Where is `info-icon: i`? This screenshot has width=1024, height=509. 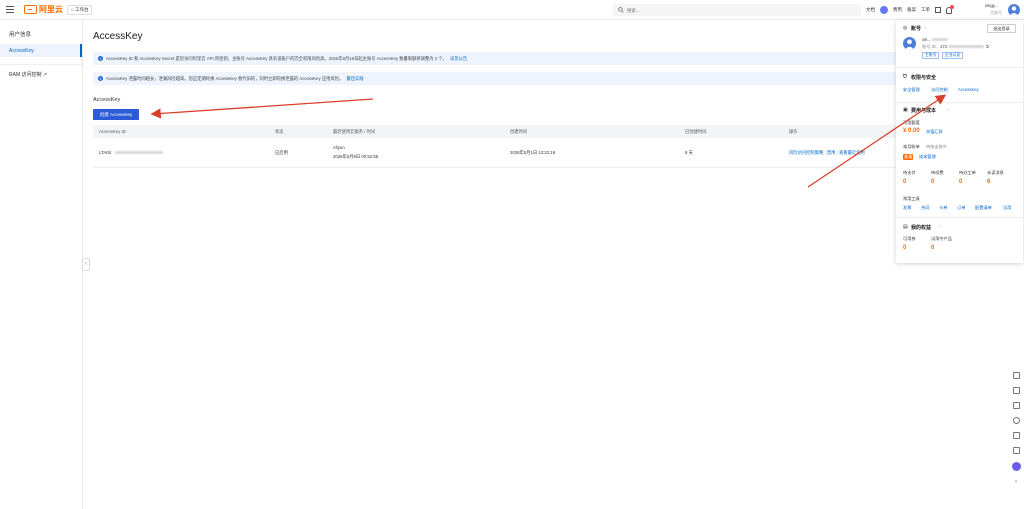
info-icon: i is located at coordinates (100, 58).